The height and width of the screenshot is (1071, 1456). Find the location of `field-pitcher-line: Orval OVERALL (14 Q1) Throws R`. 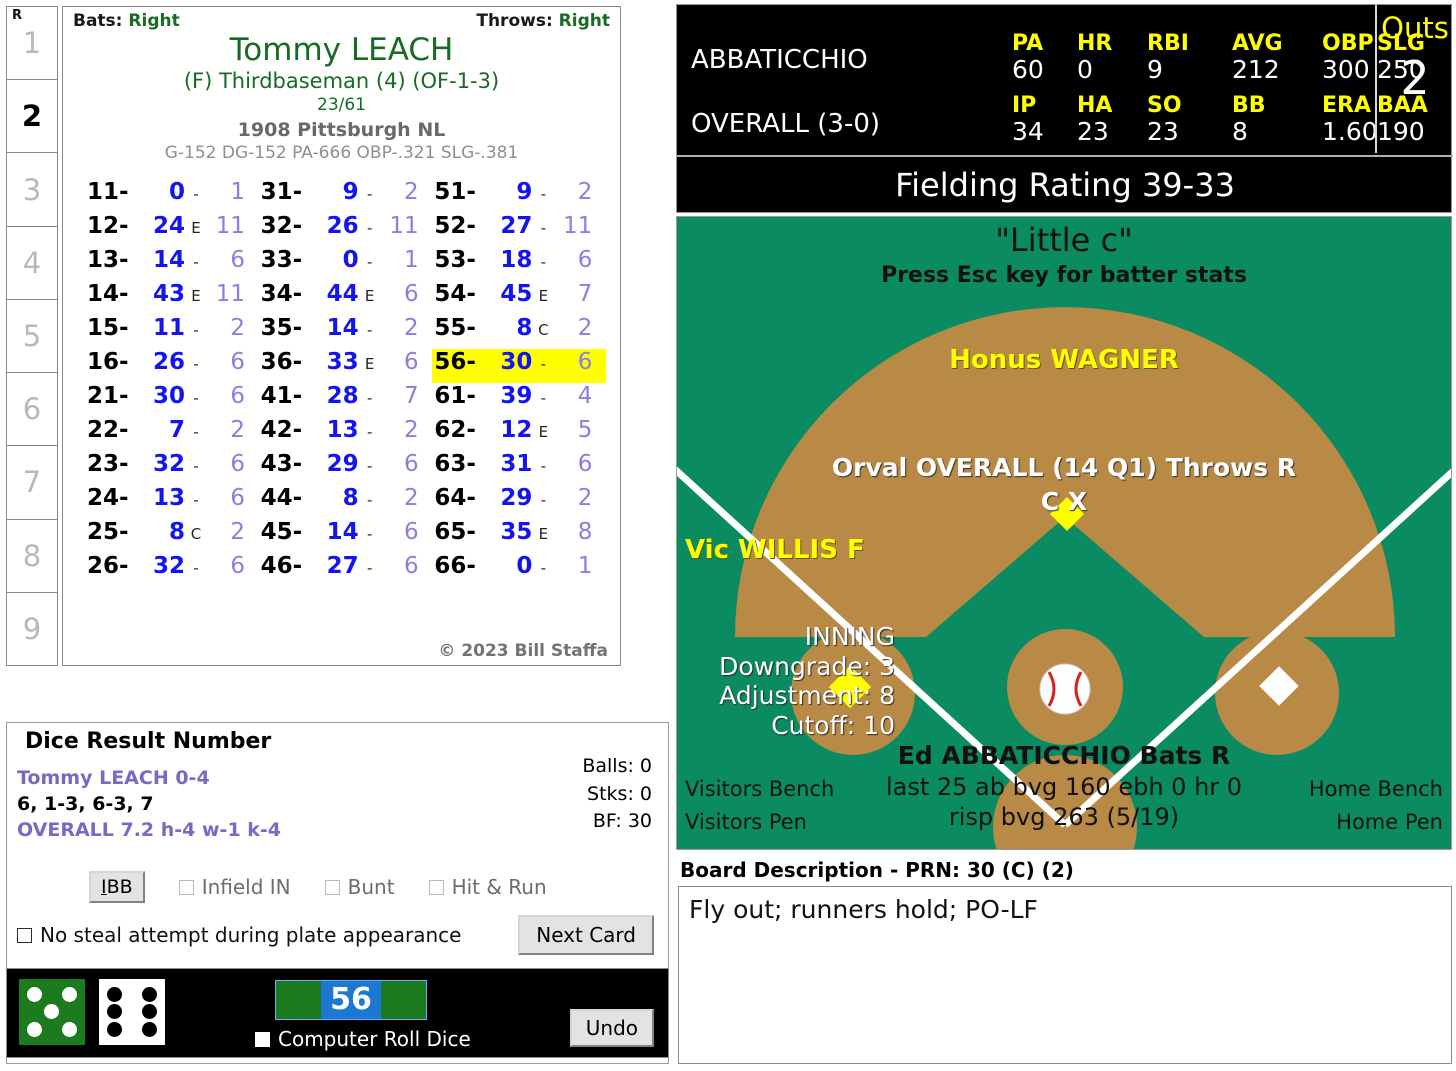

field-pitcher-line: Orval OVERALL (14 Q1) Throws R is located at coordinates (1064, 467).